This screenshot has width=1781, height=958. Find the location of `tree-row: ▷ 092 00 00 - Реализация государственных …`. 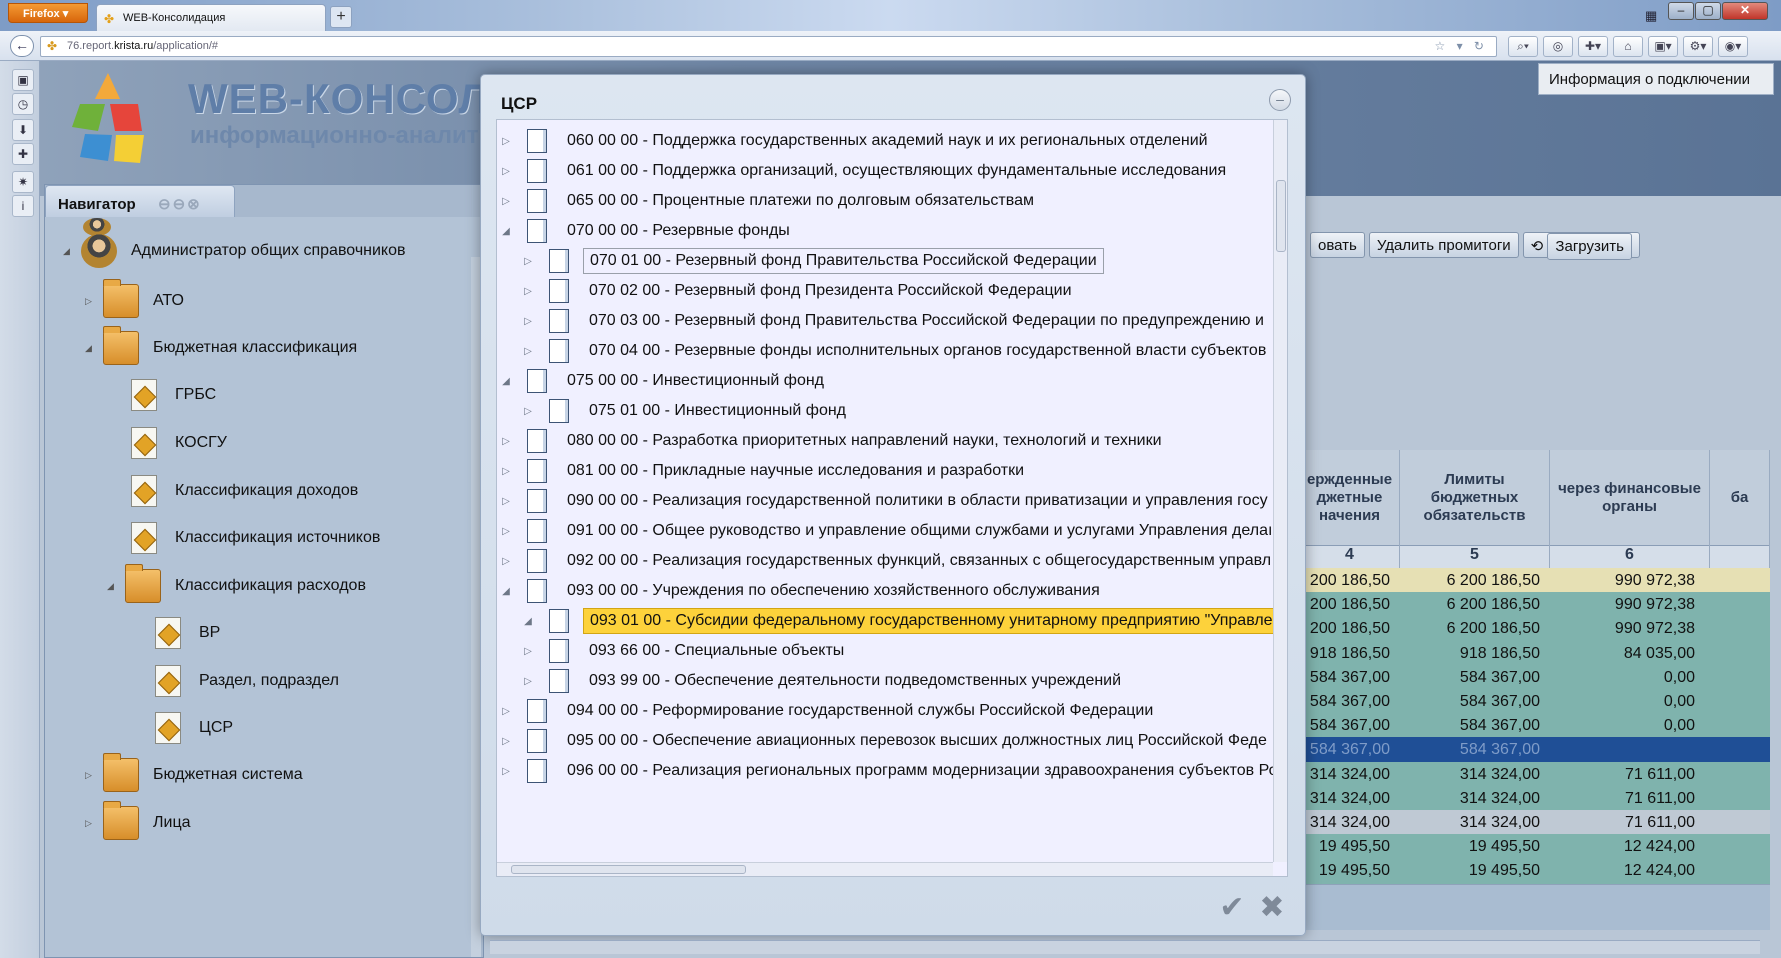

tree-row: ▷ 092 00 00 - Реализация государственных … is located at coordinates (888, 561).